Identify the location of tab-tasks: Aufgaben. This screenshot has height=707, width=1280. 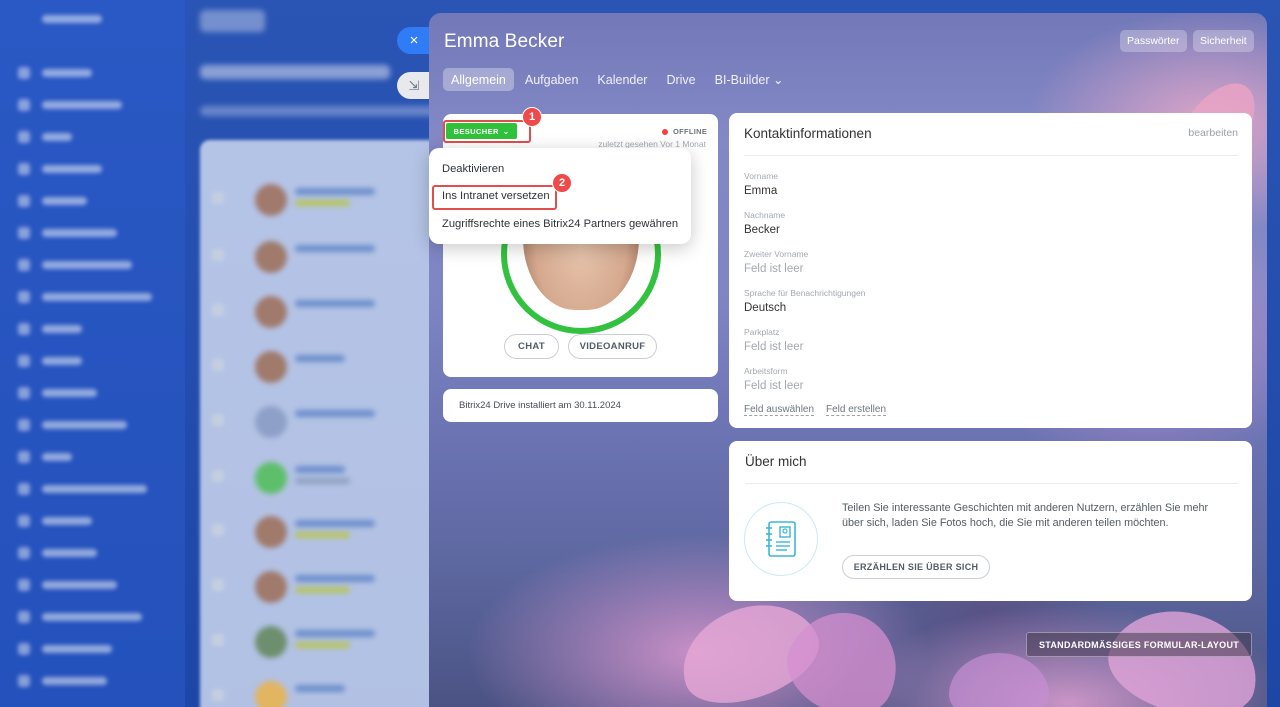
(552, 79).